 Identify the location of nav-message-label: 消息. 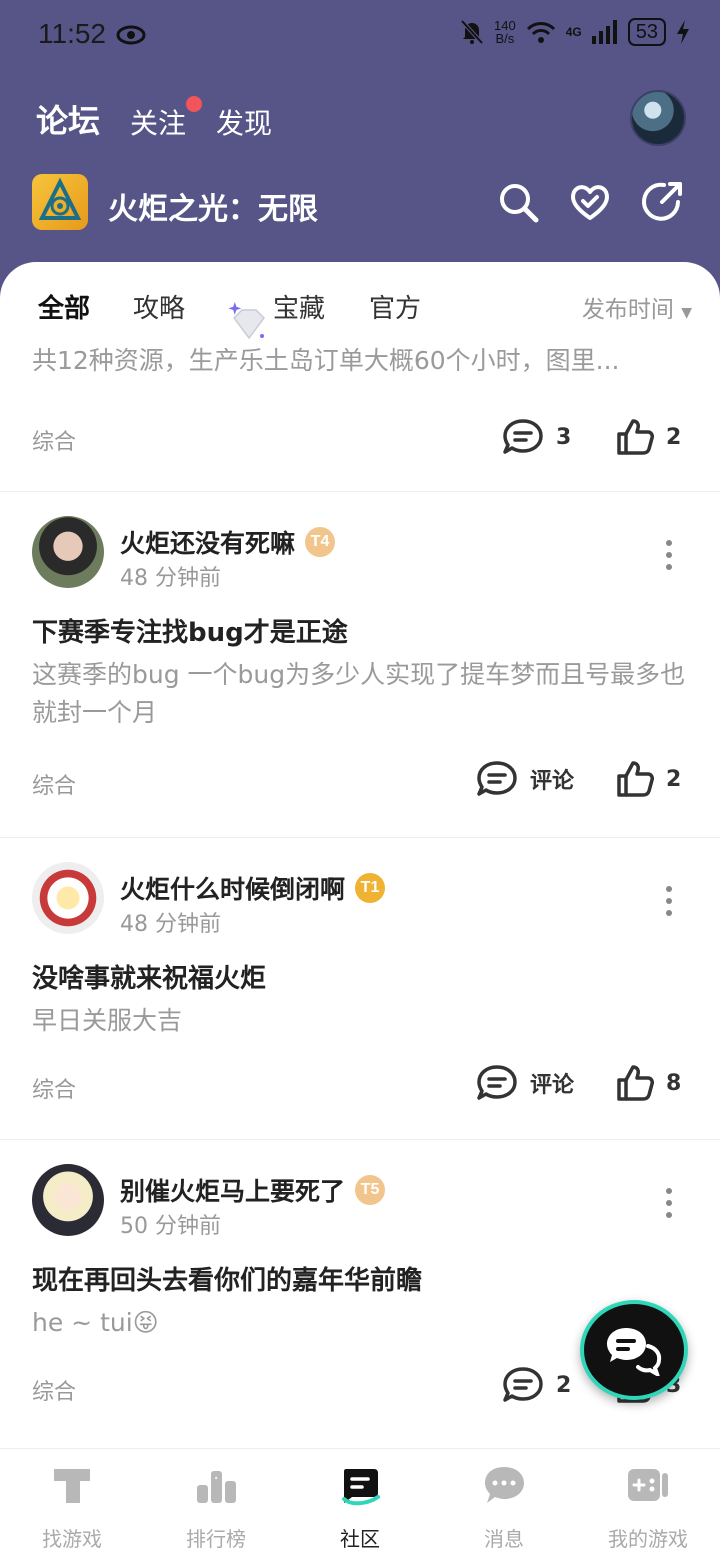
(504, 1539).